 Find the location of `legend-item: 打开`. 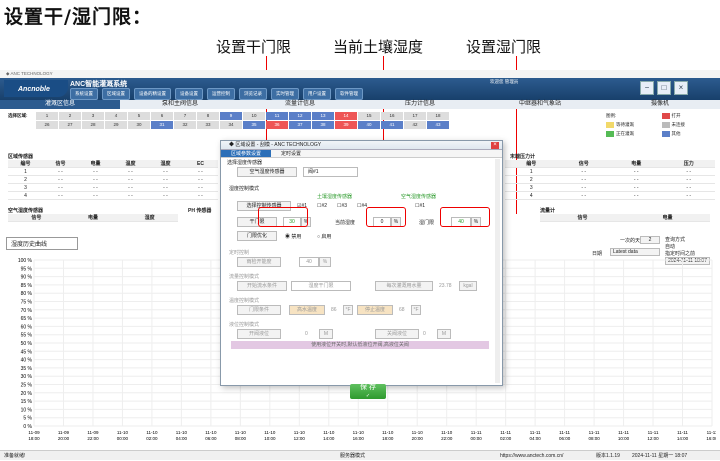

legend-item: 打开 is located at coordinates (689, 116).